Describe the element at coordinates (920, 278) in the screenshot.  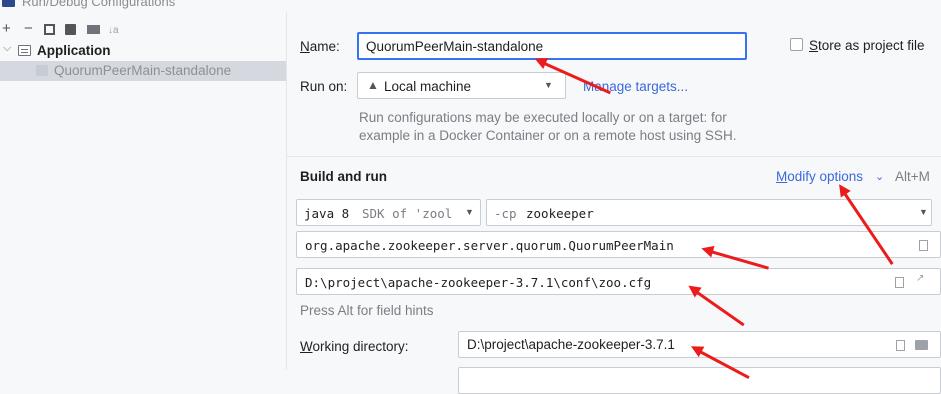
I see `expand-icon: ↗` at that location.